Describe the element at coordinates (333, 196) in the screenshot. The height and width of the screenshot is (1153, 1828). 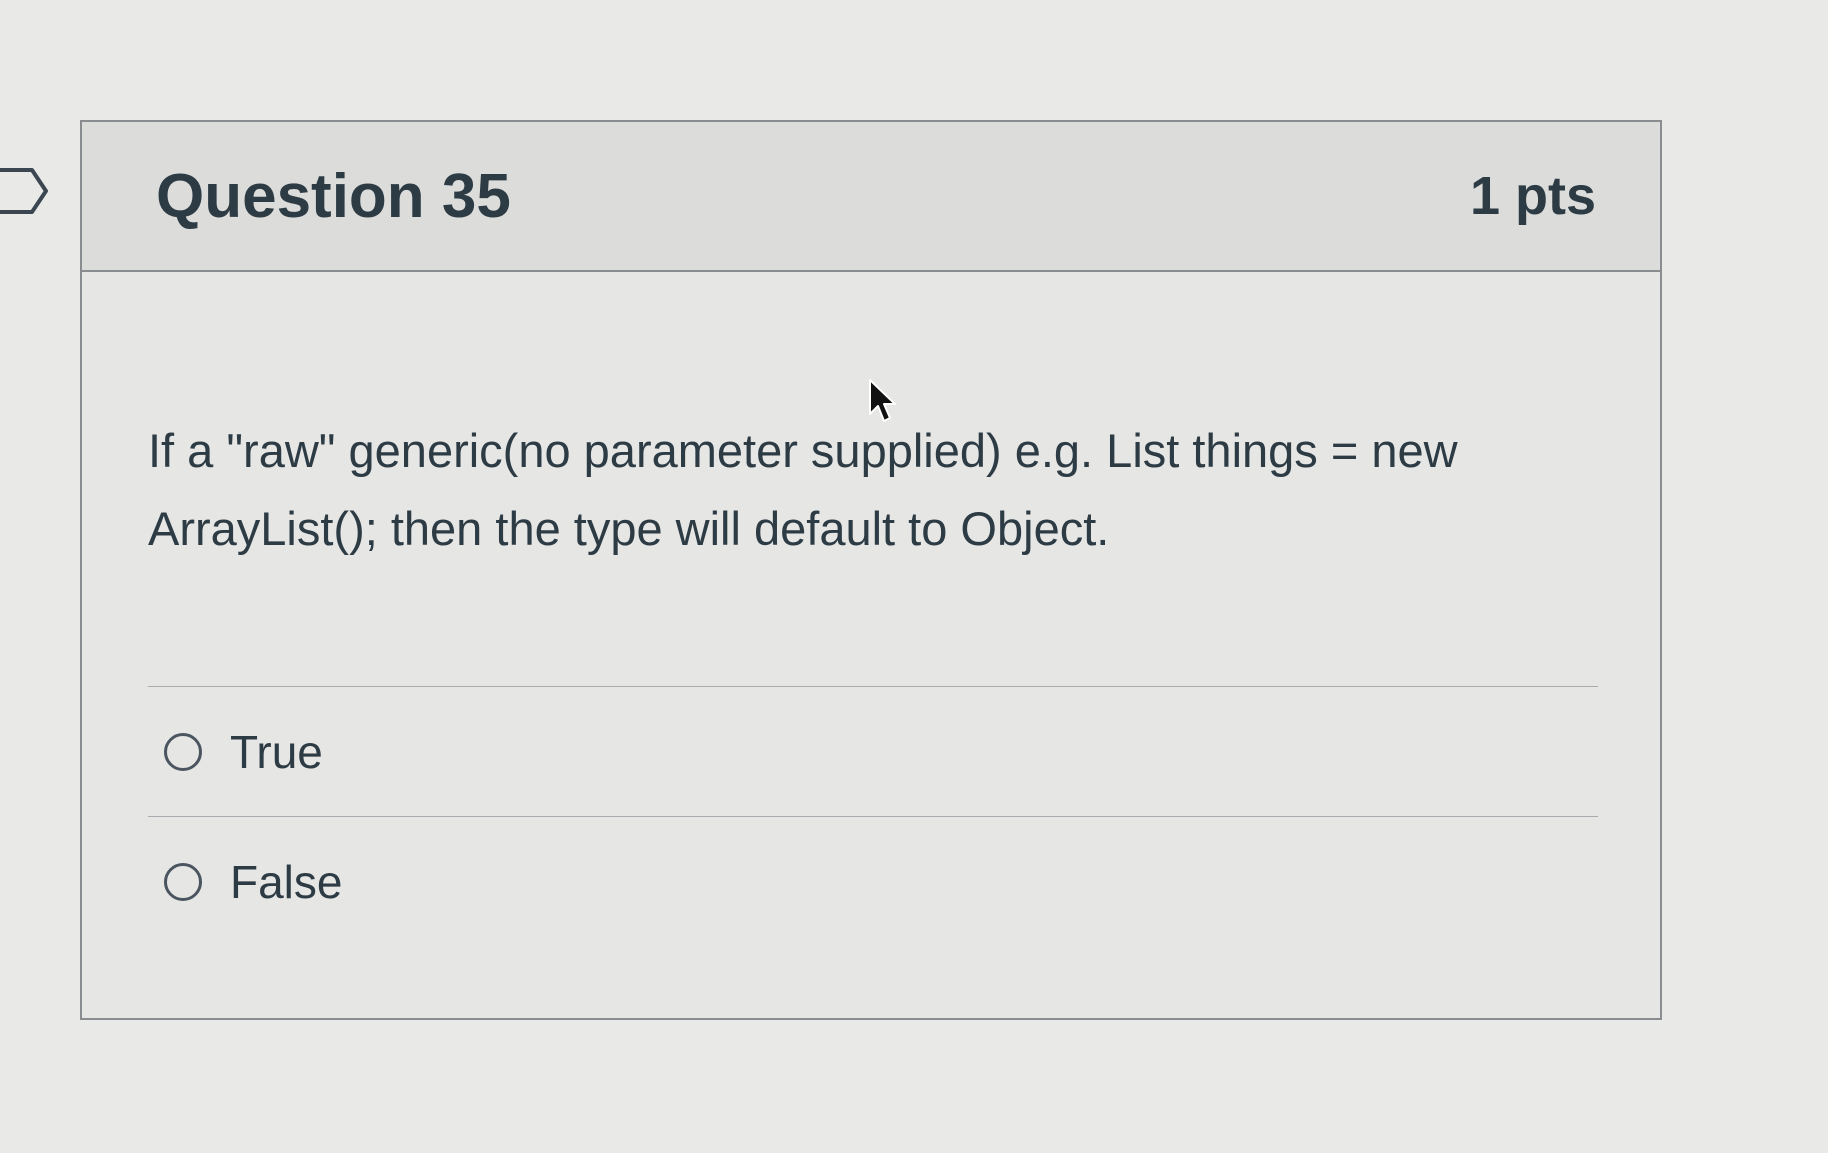
I see `question-title: Question 35` at that location.